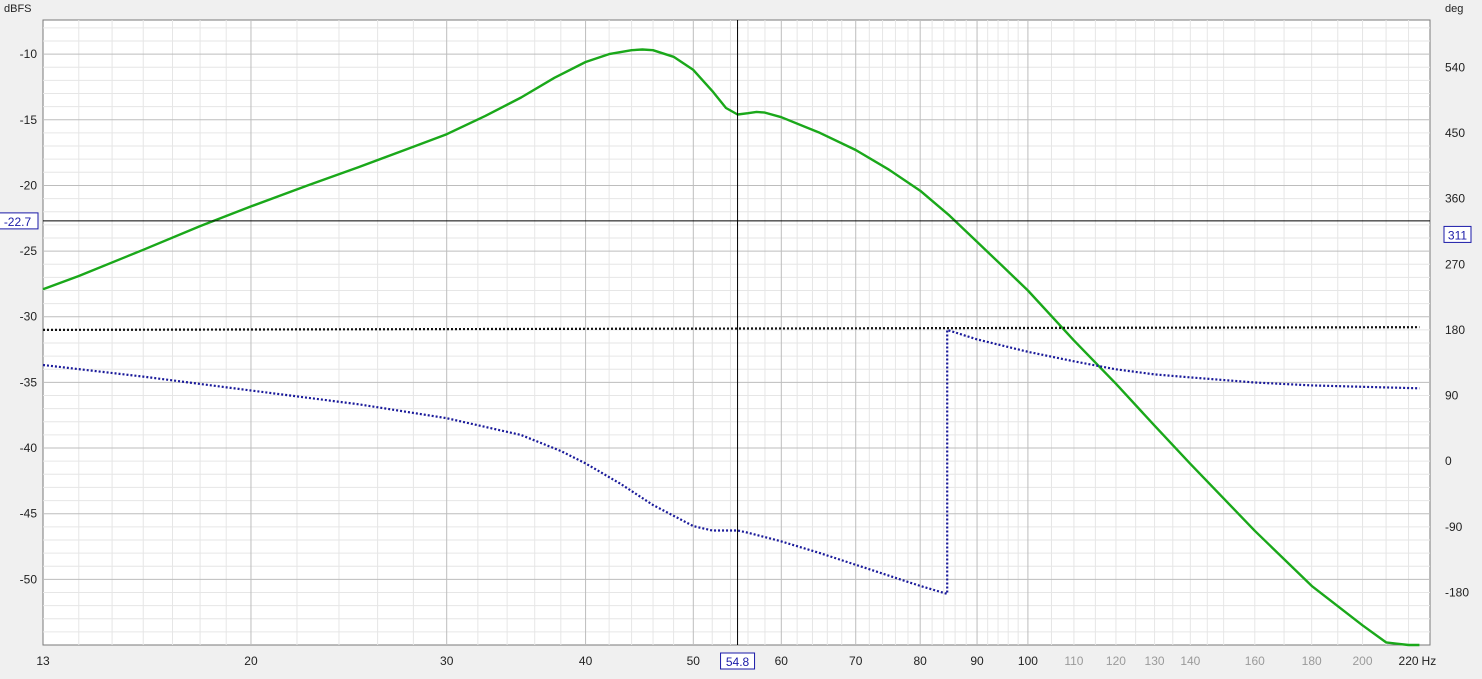 The image size is (1482, 679). I want to click on y-left-tick-label: -35, so click(29, 382).